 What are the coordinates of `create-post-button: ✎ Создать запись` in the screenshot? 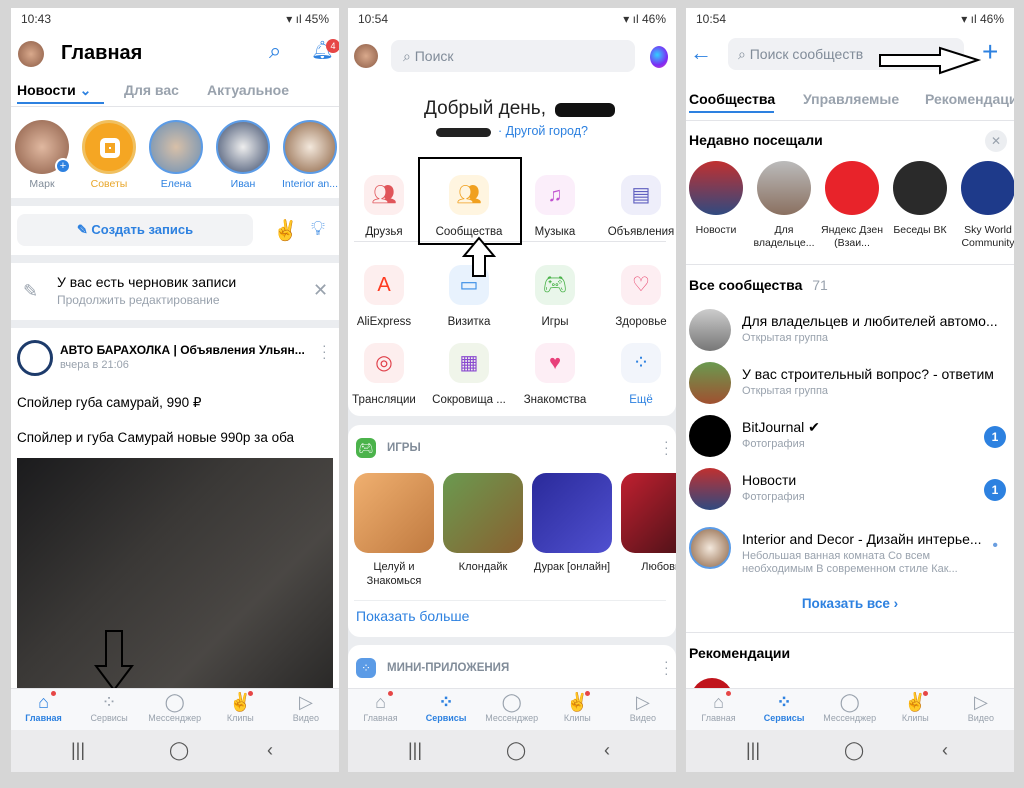 It's located at (135, 230).